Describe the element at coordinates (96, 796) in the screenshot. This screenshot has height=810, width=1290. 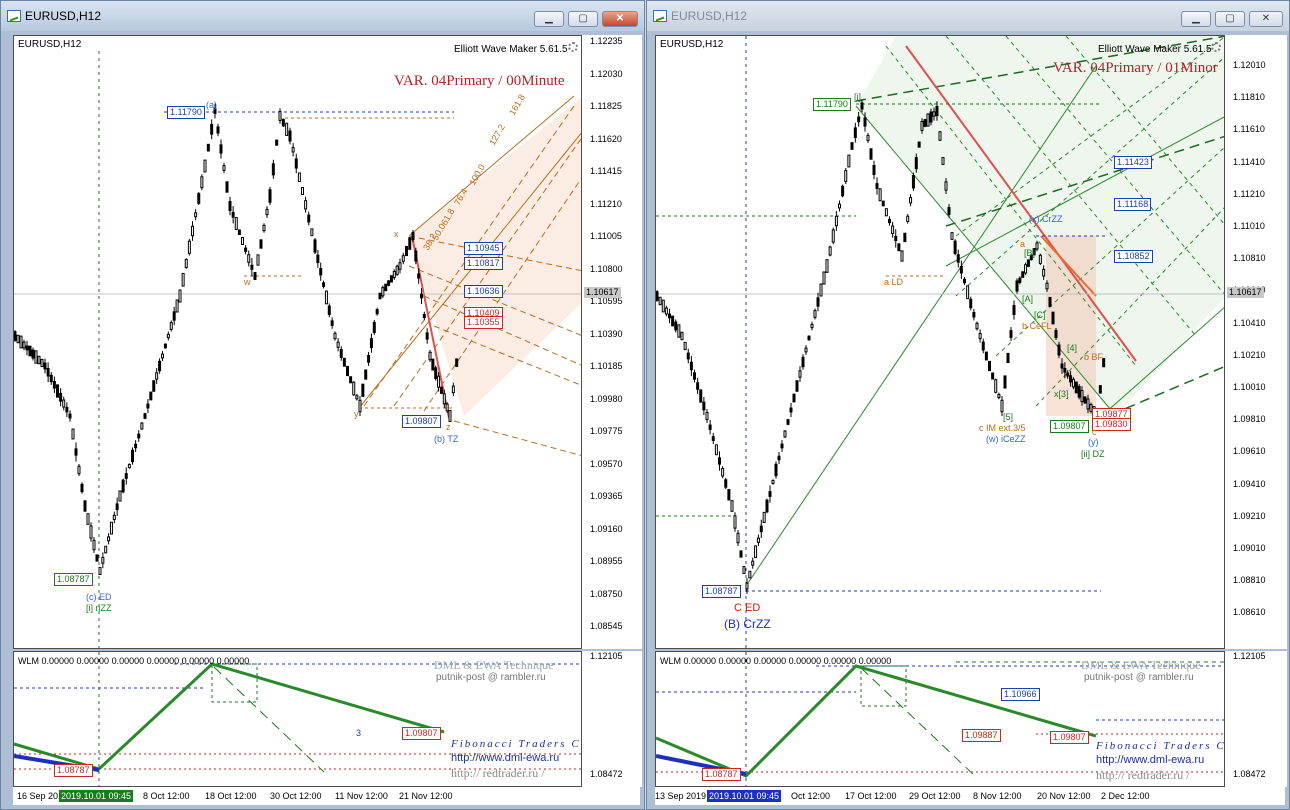
I see `crosshair-date-badge: 2019.10.01 09:45` at that location.